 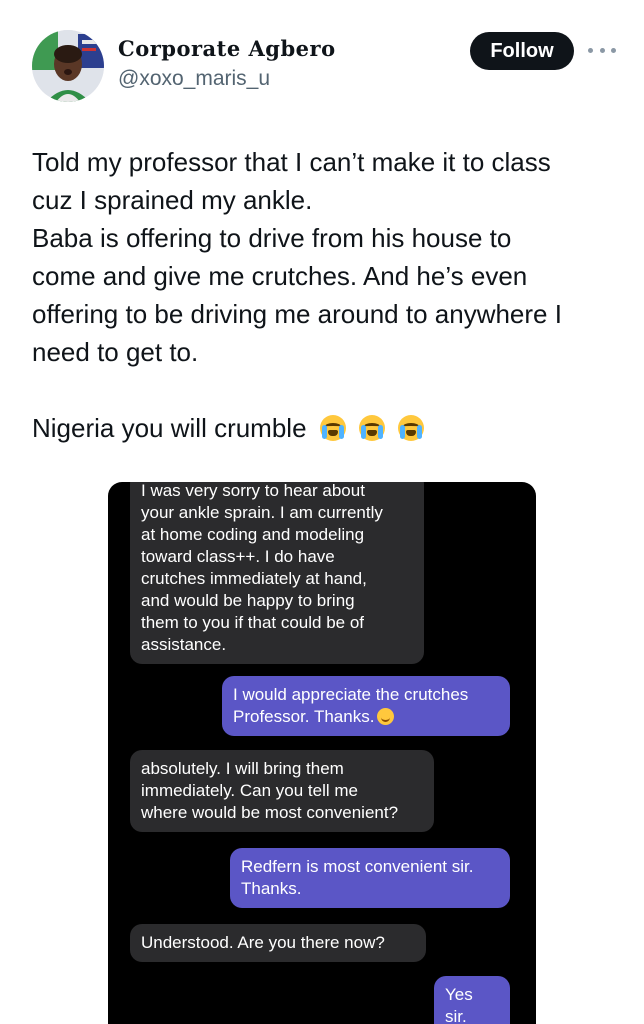 What do you see at coordinates (115, 352) in the screenshot?
I see `tweet-line: need to get to.` at bounding box center [115, 352].